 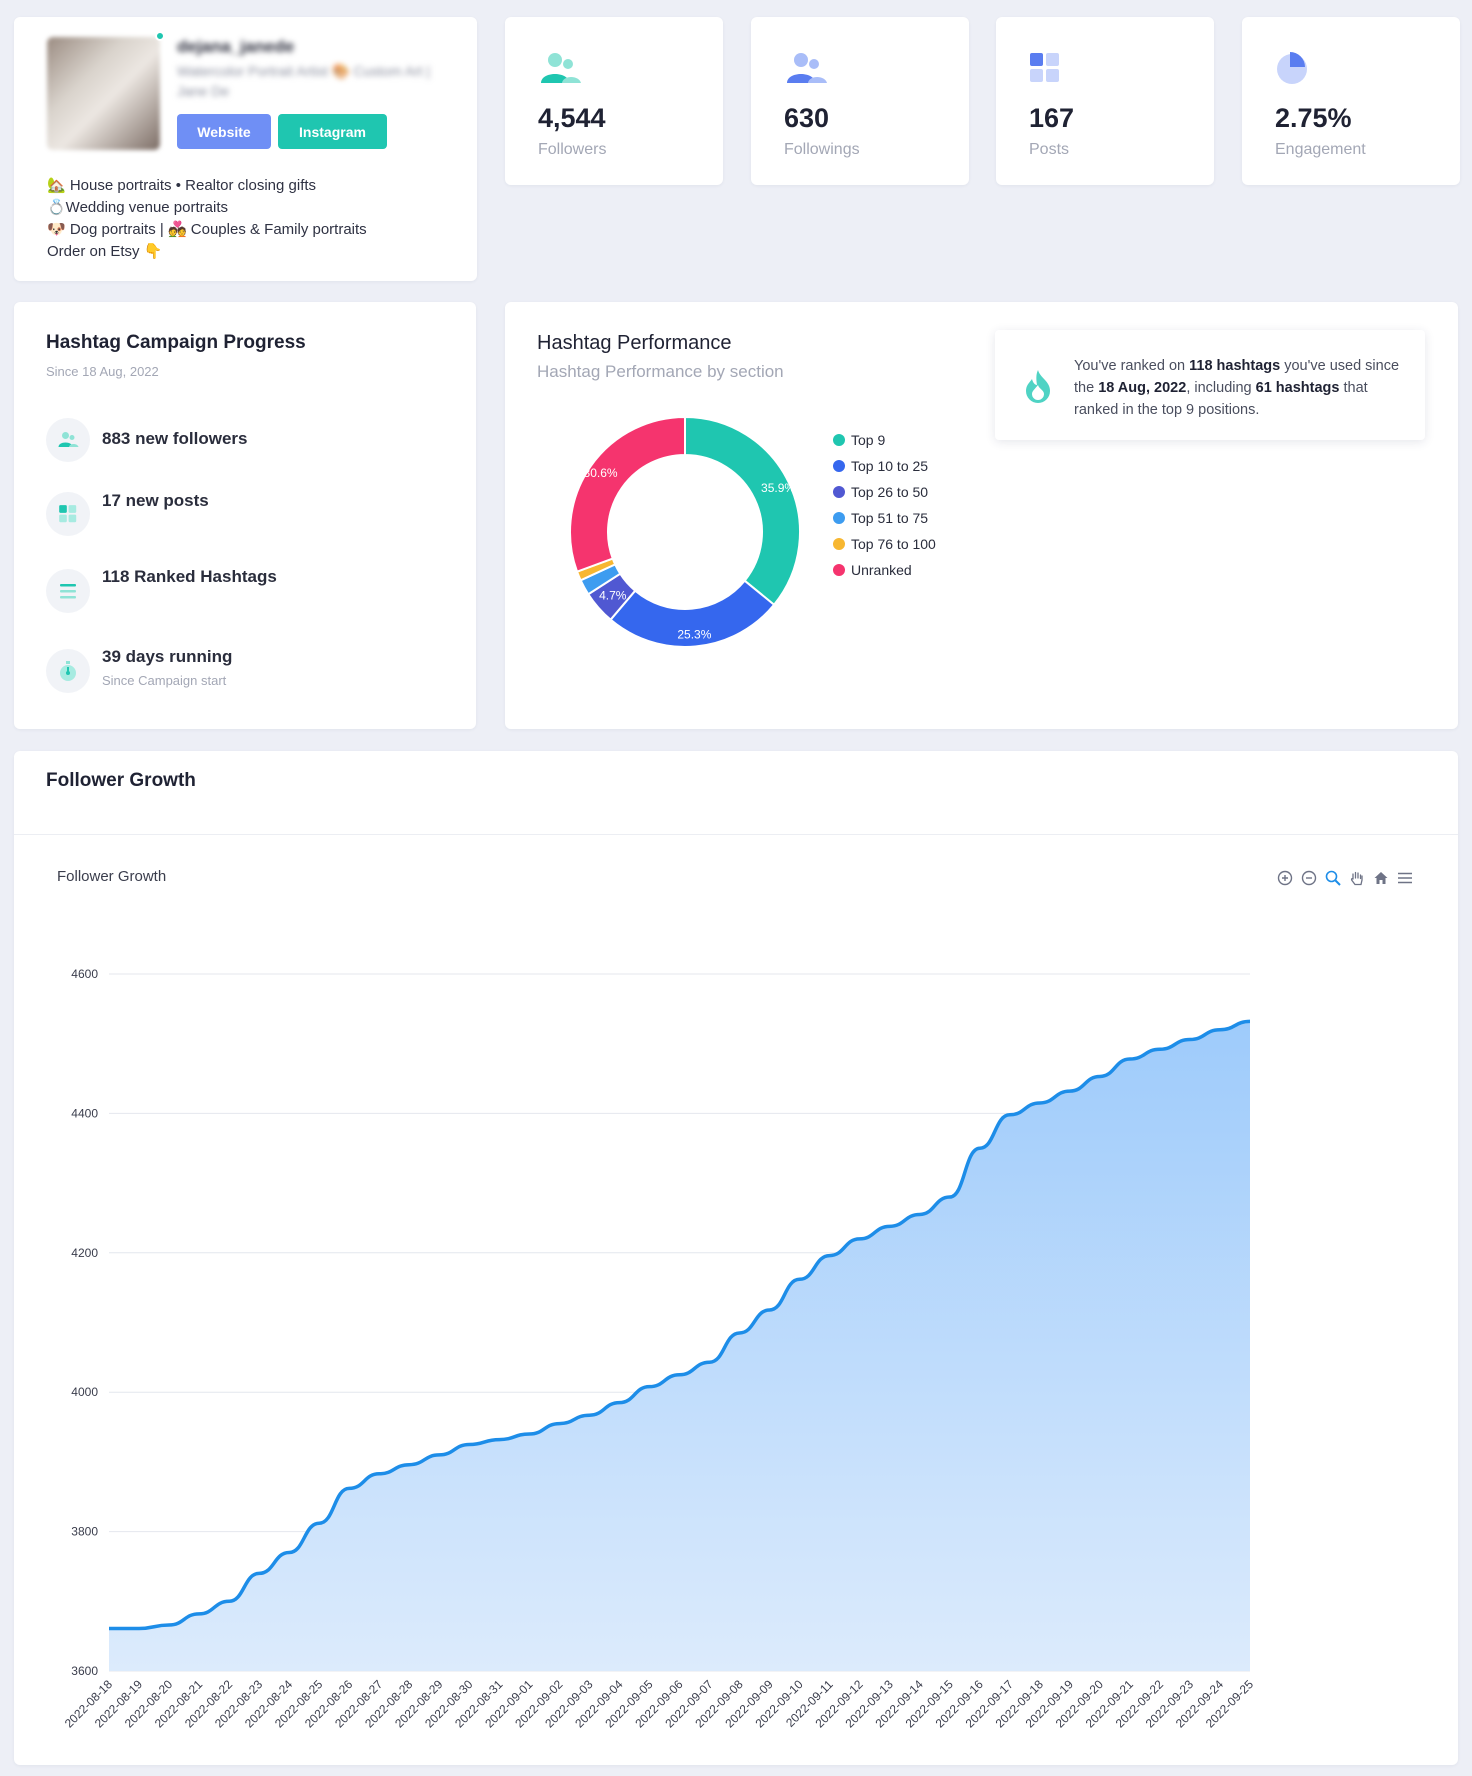 What do you see at coordinates (1357, 878) in the screenshot?
I see `pan-hand-icon` at bounding box center [1357, 878].